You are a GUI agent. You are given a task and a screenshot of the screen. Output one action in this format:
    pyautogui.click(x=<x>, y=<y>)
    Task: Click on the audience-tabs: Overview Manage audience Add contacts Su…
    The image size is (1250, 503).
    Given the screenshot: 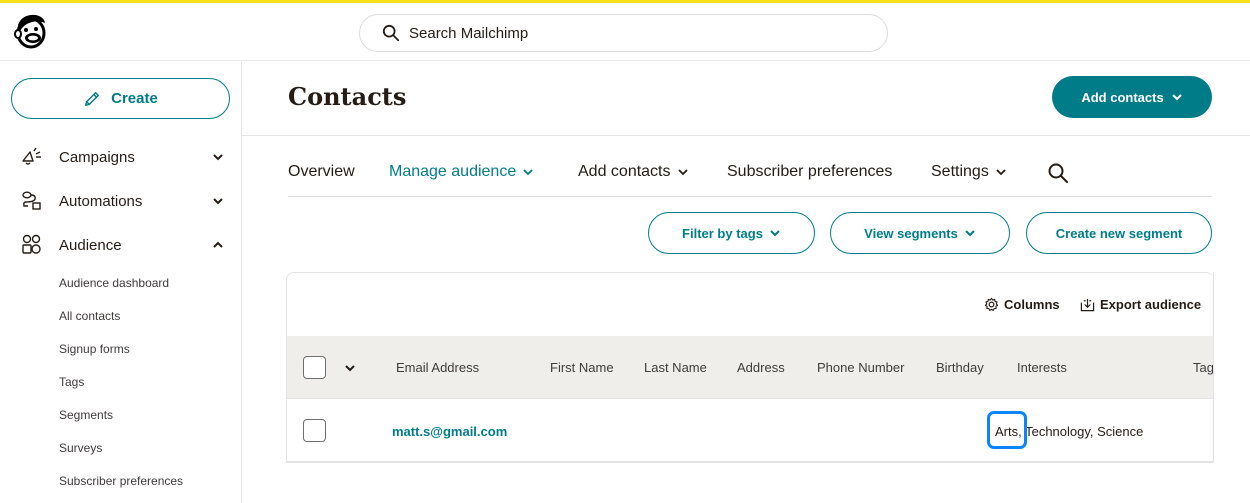 What is the action you would take?
    pyautogui.click(x=750, y=176)
    